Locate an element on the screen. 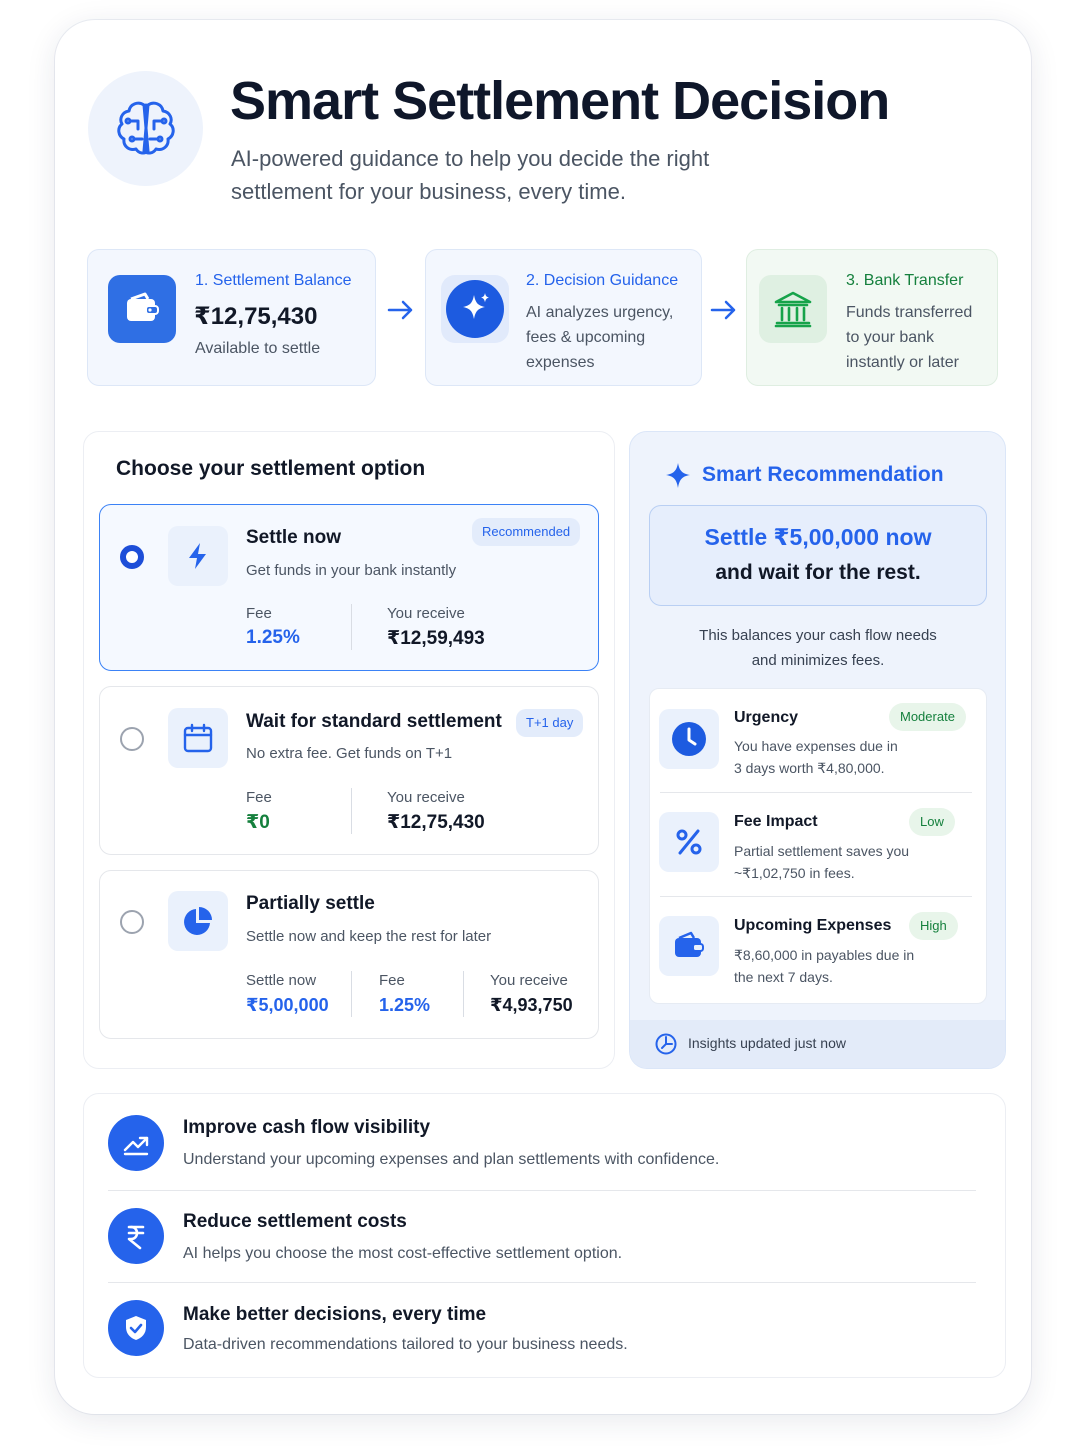  fee-value: ₹0 is located at coordinates (258, 822).